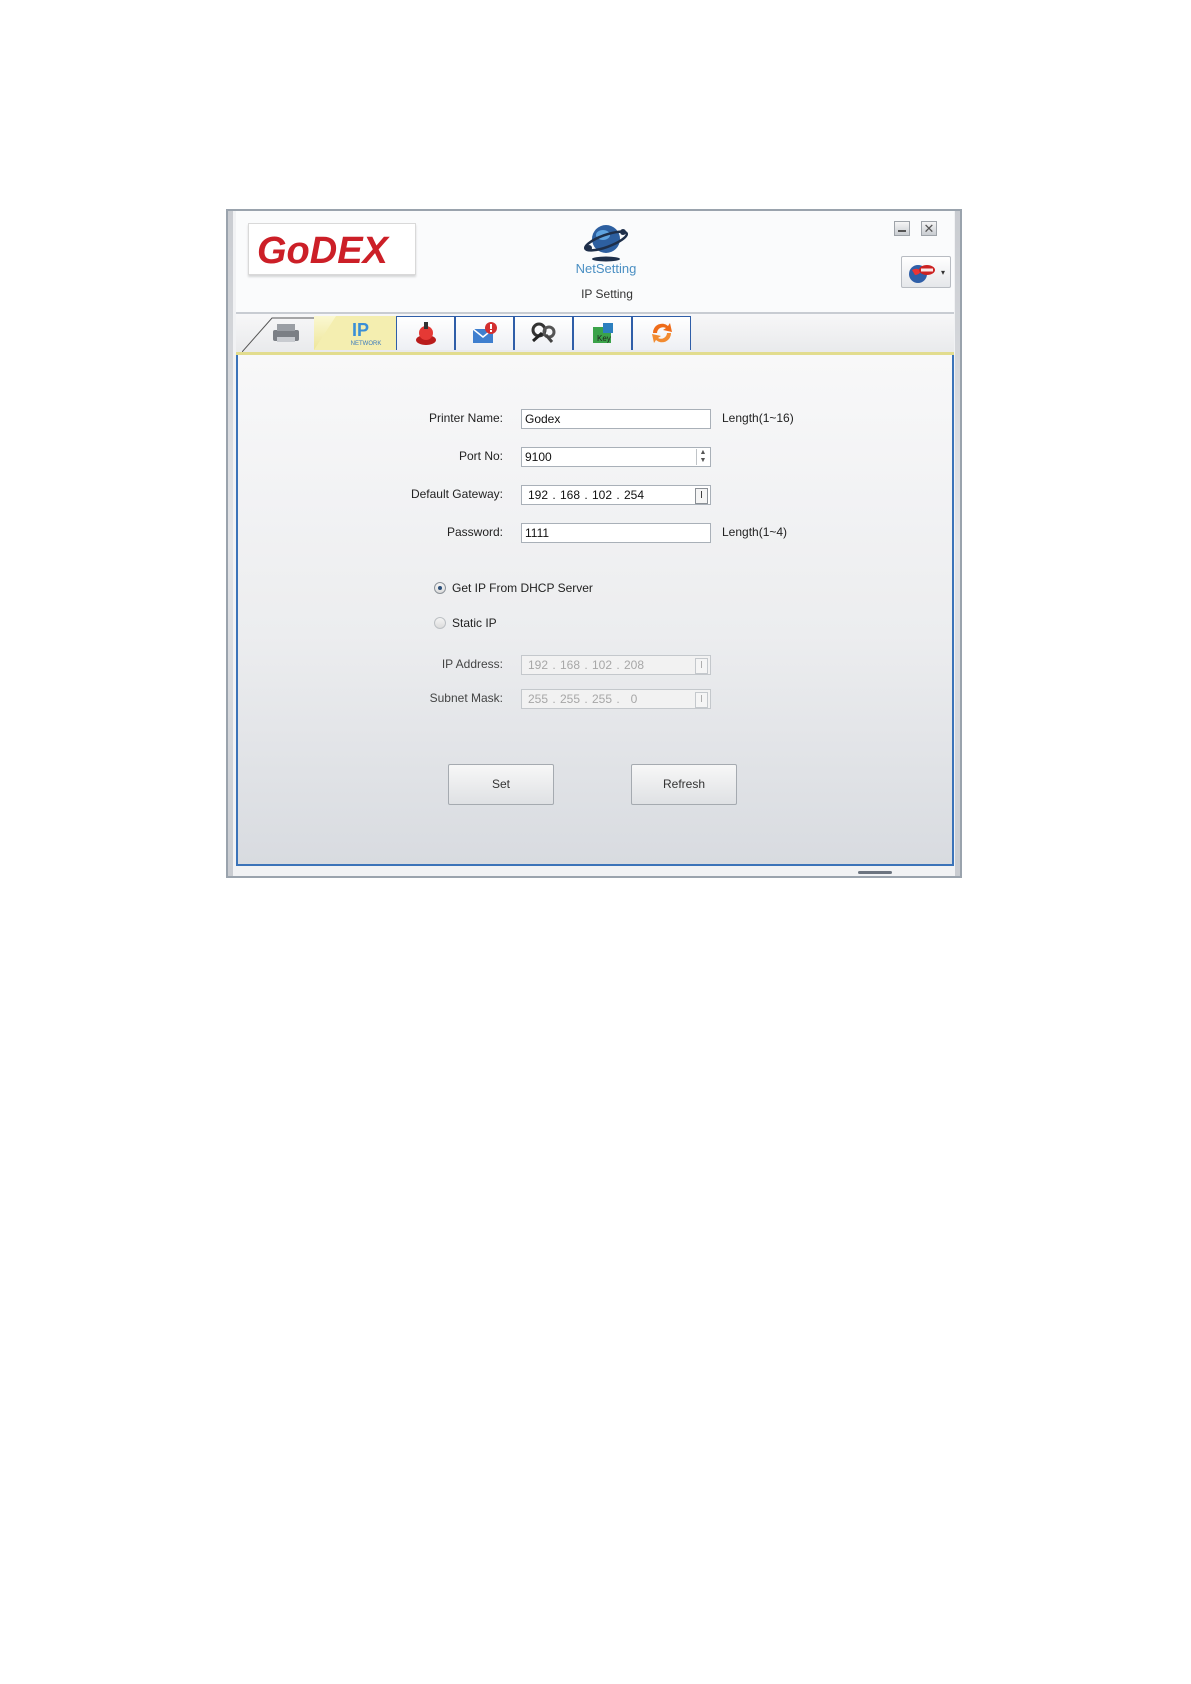 The image size is (1191, 1684). What do you see at coordinates (634, 665) in the screenshot?
I see `ip-octet-4: 208` at bounding box center [634, 665].